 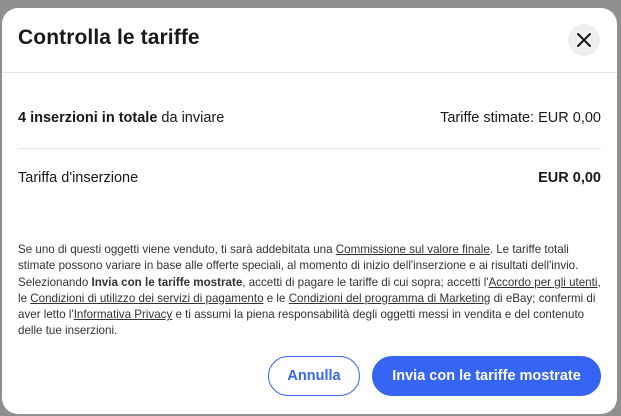 I want to click on cancel-button: Annulla, so click(x=314, y=376).